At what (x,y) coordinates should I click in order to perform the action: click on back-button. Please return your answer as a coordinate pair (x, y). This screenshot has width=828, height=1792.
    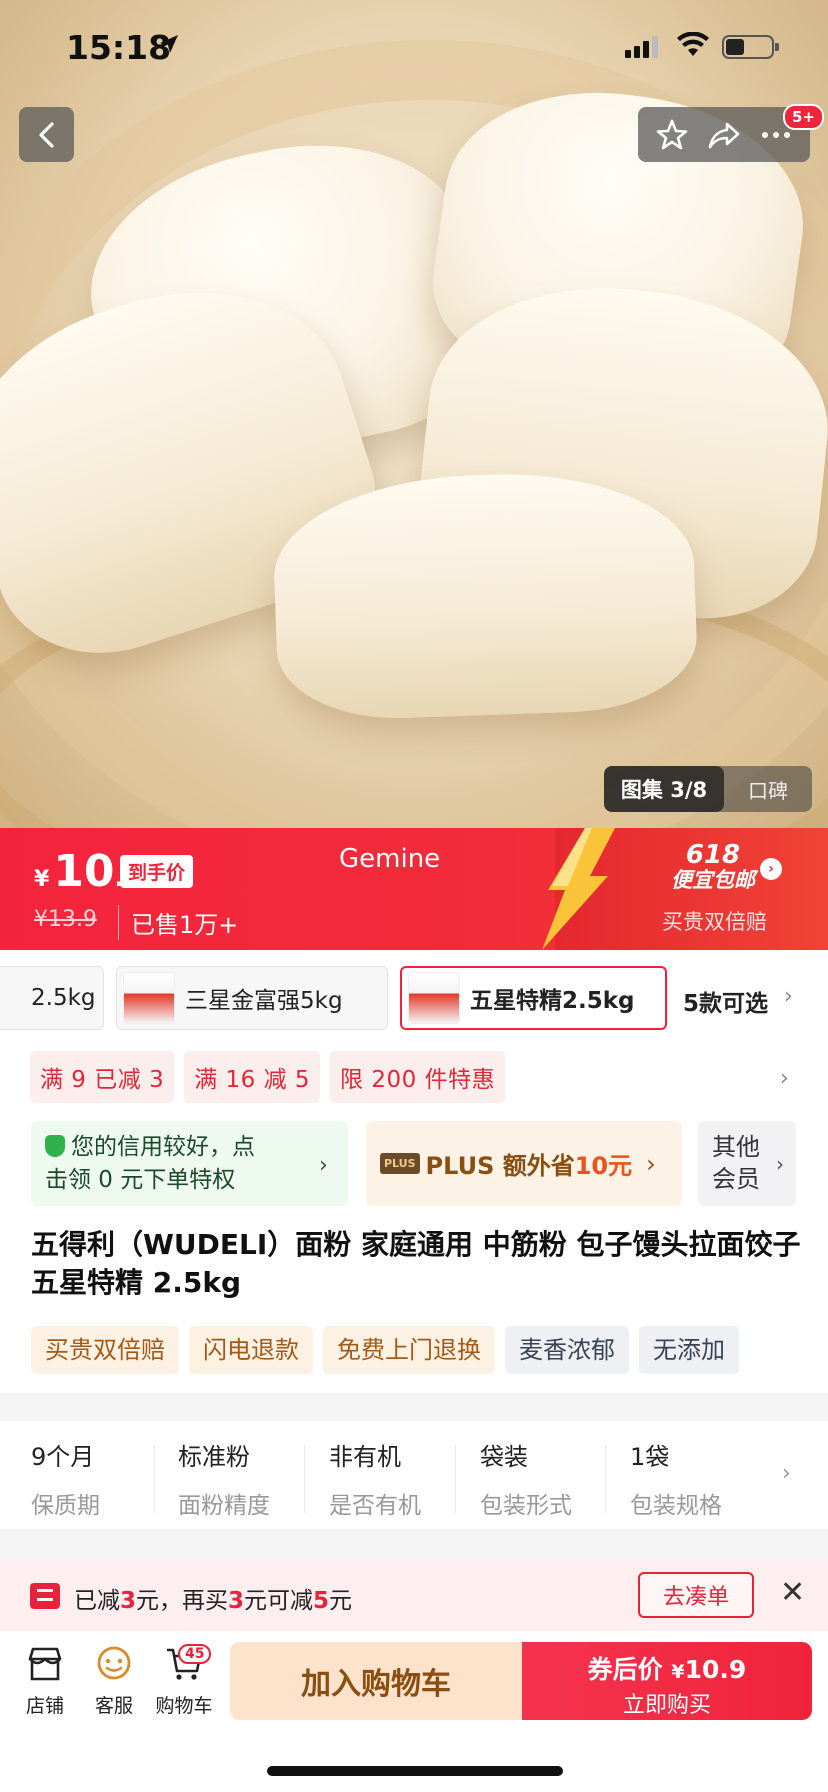
    Looking at the image, I should click on (46, 134).